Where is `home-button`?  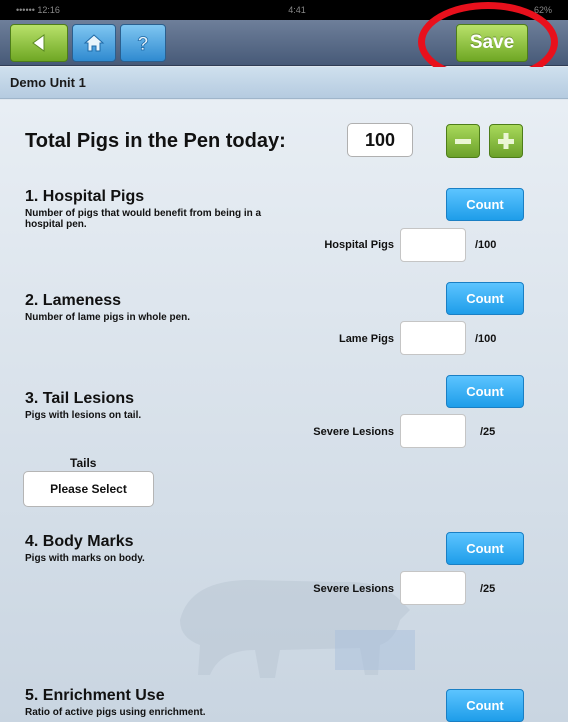 home-button is located at coordinates (94, 43).